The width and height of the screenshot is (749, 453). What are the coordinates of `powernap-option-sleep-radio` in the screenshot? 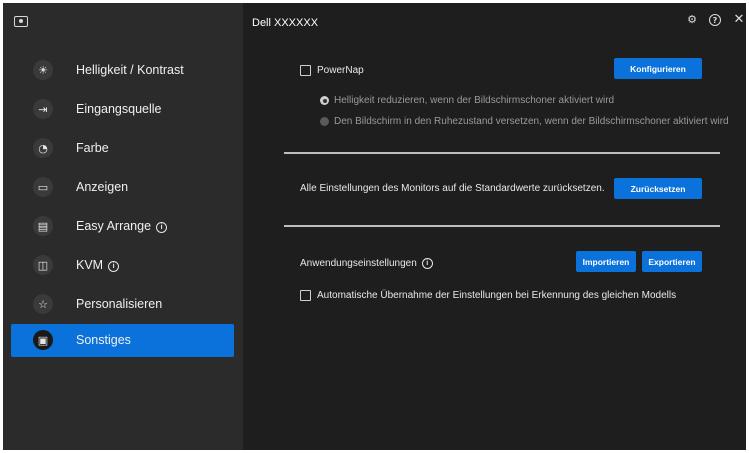 It's located at (324, 121).